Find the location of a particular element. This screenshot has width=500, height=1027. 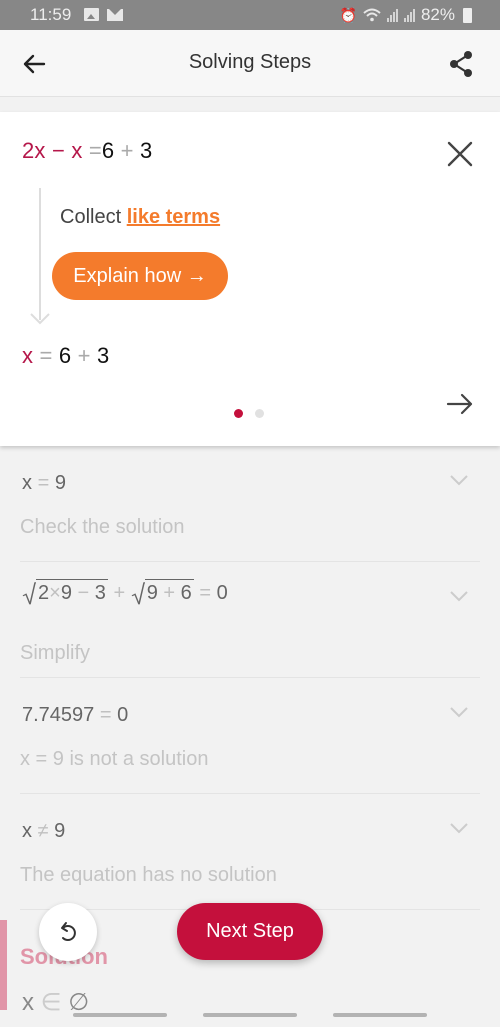

step-equation: x ≠ 9 is located at coordinates (43, 831).